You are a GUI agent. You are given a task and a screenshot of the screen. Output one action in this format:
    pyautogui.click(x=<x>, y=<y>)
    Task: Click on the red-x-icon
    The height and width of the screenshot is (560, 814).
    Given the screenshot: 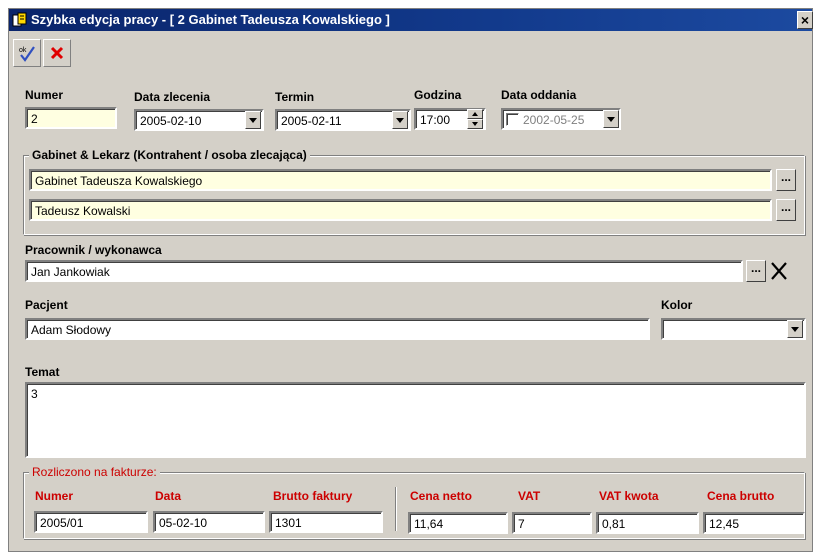 What is the action you would take?
    pyautogui.click(x=57, y=53)
    